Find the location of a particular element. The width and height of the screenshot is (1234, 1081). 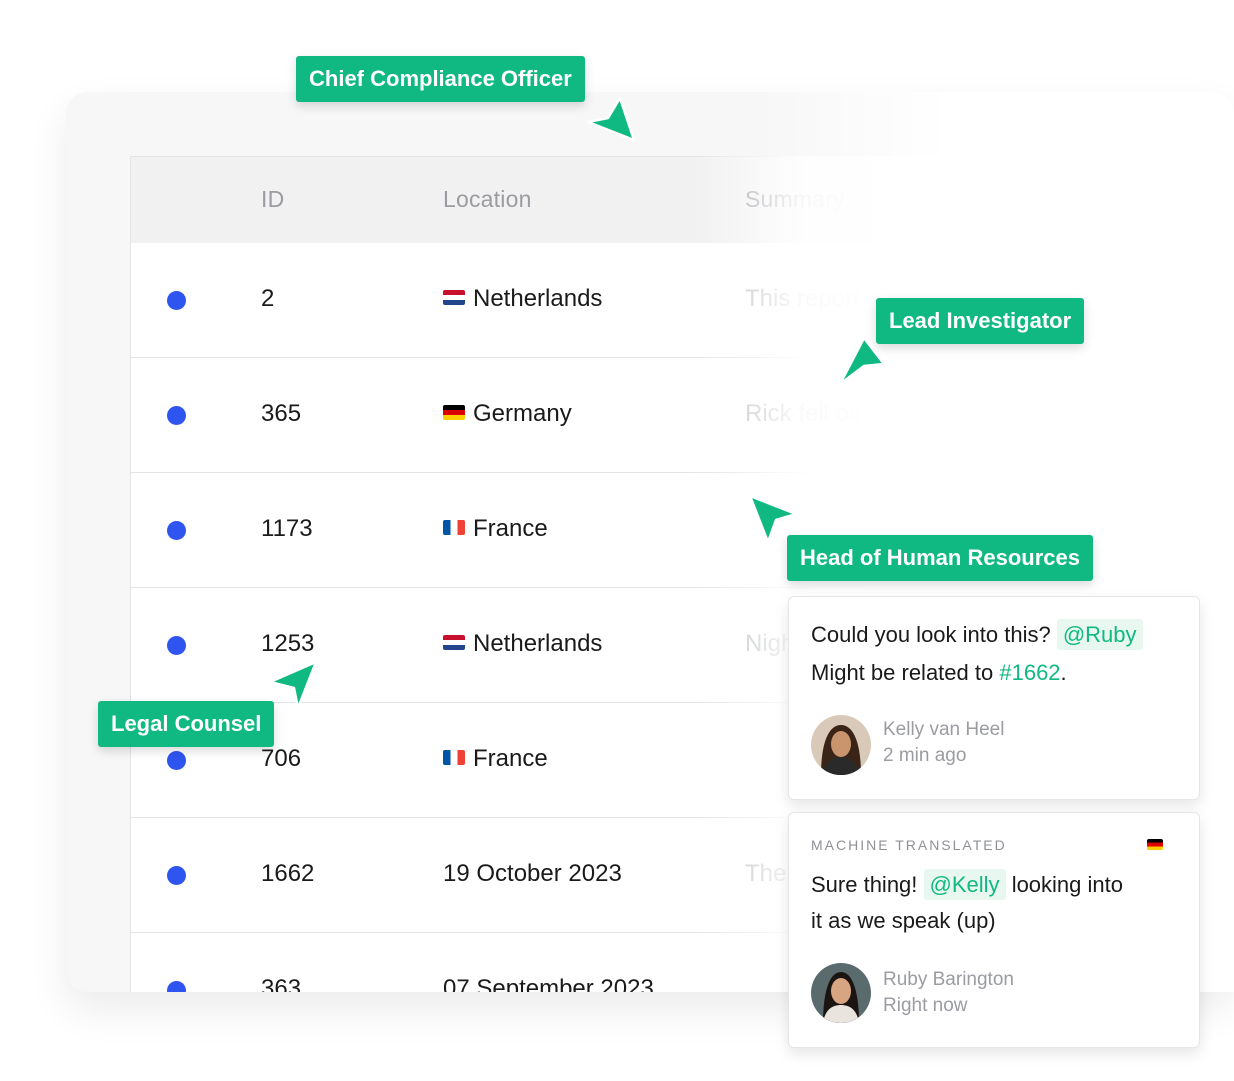

cell-summary: This report is located at coordinates (802, 298).